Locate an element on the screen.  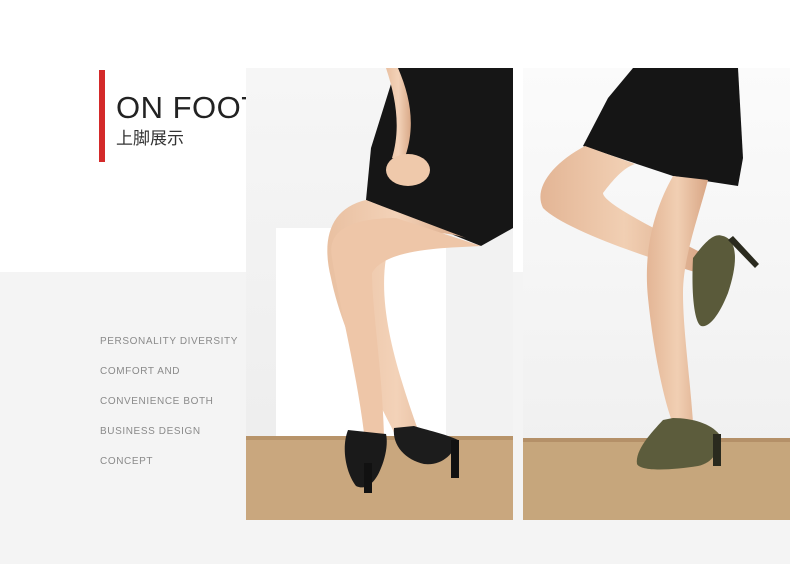
section-title: ON FOOT is located at coordinates (188, 107).